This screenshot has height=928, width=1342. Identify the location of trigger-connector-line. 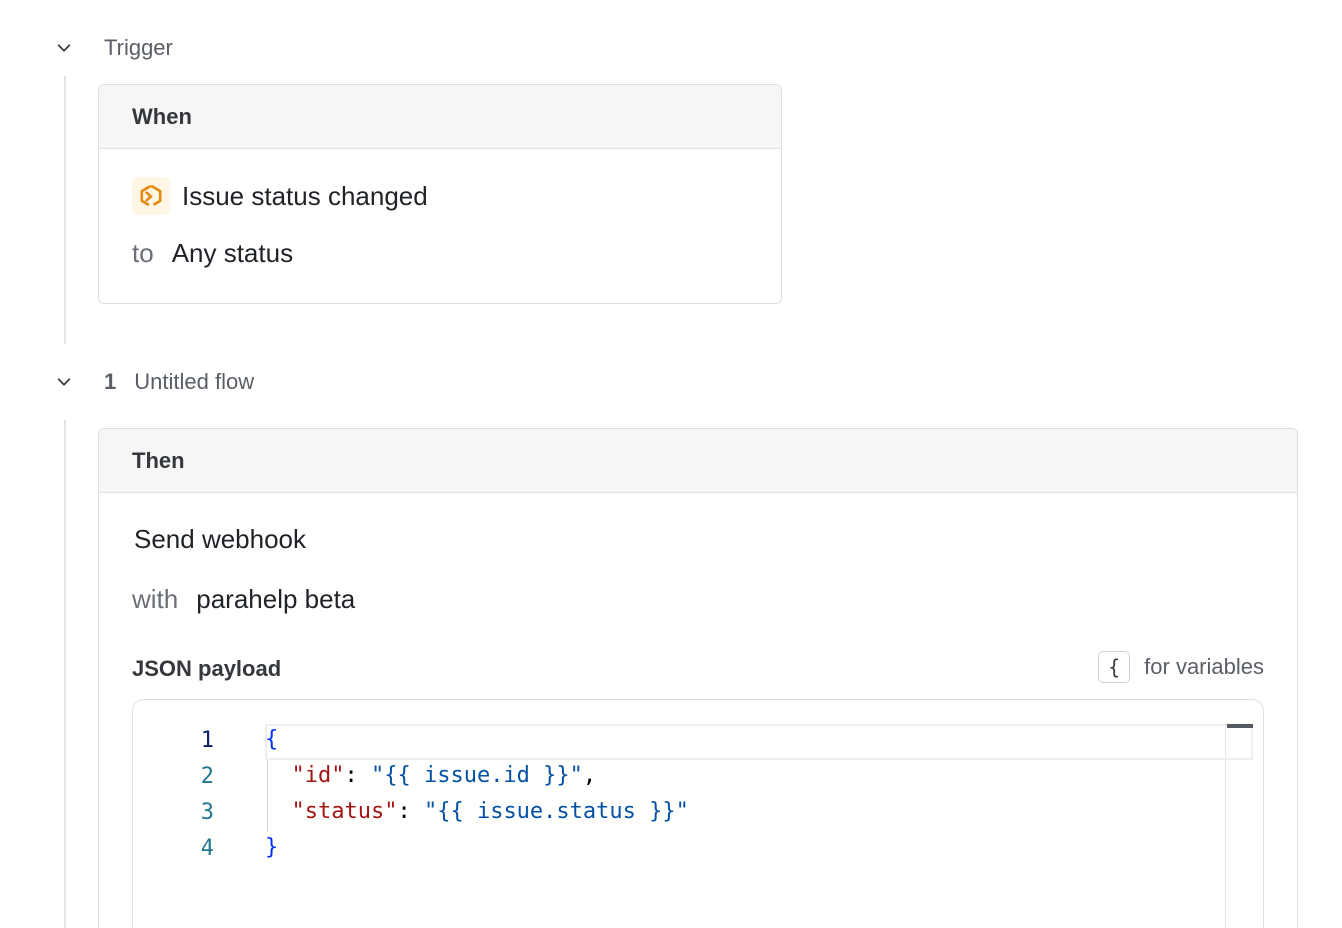
(65, 210).